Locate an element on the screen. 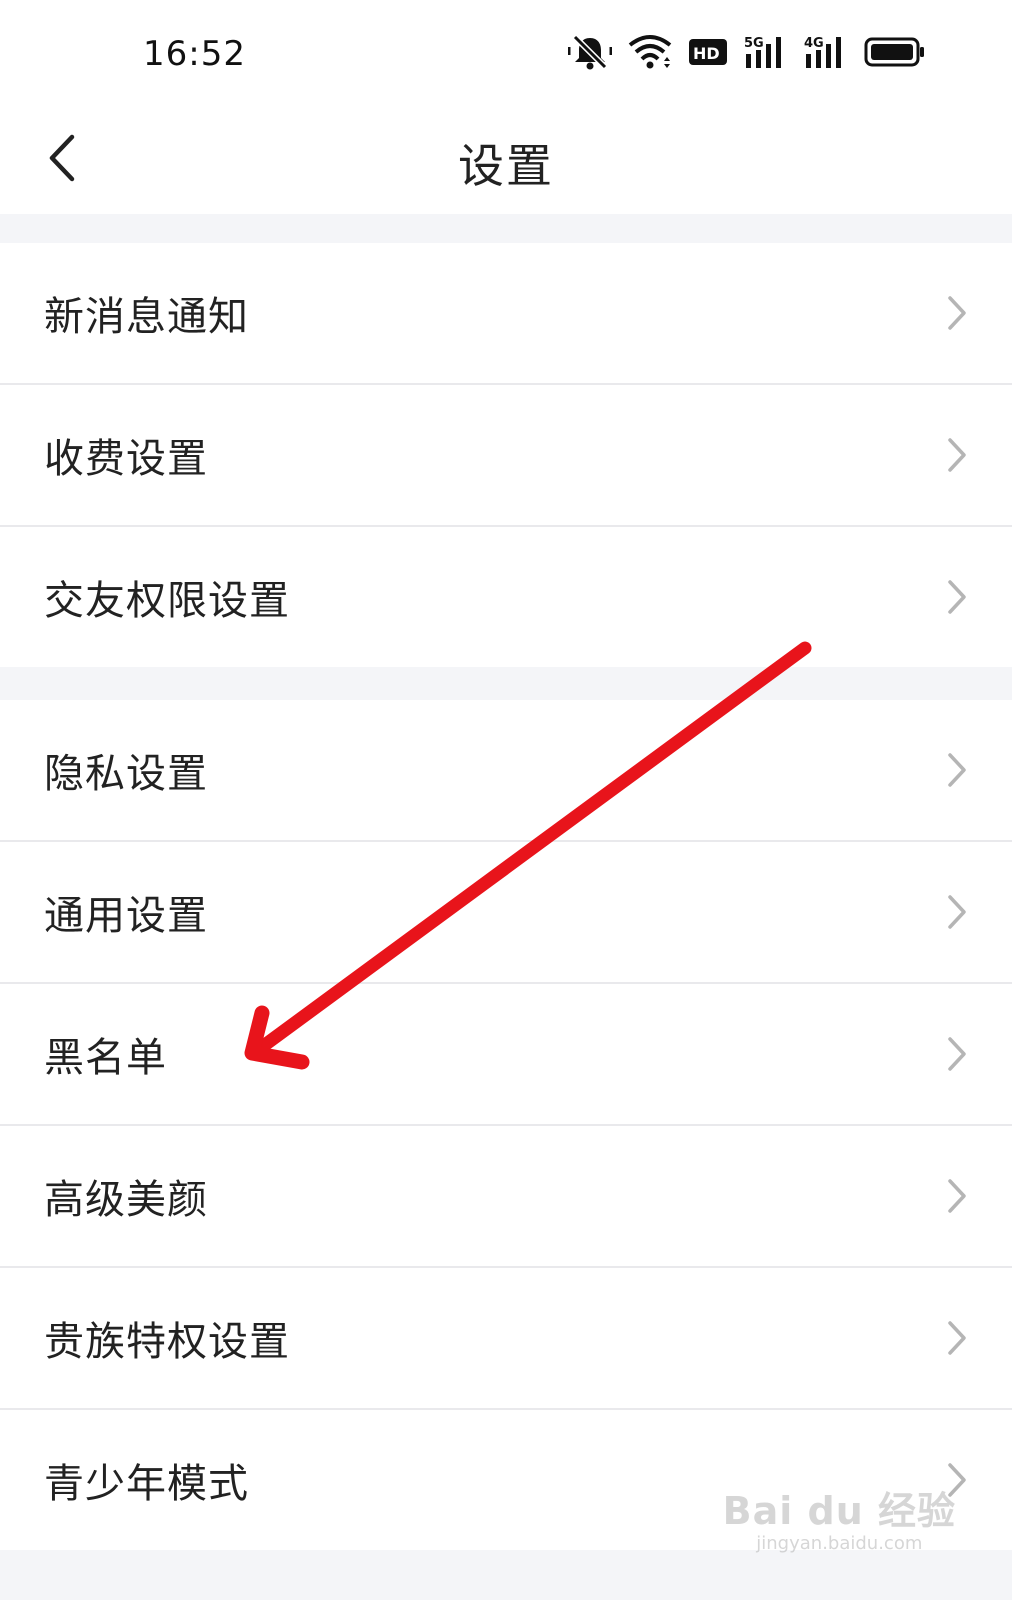 The width and height of the screenshot is (1012, 1600). settings-item-new-message-notification: 新消息通知 is located at coordinates (506, 314).